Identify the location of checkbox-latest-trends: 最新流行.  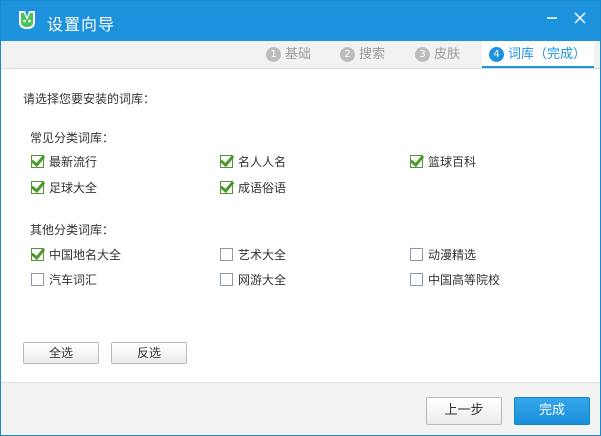
(64, 162).